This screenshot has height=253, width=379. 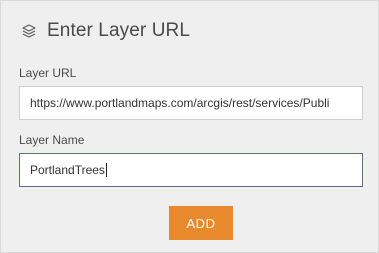 I want to click on layers-icon, so click(x=29, y=31).